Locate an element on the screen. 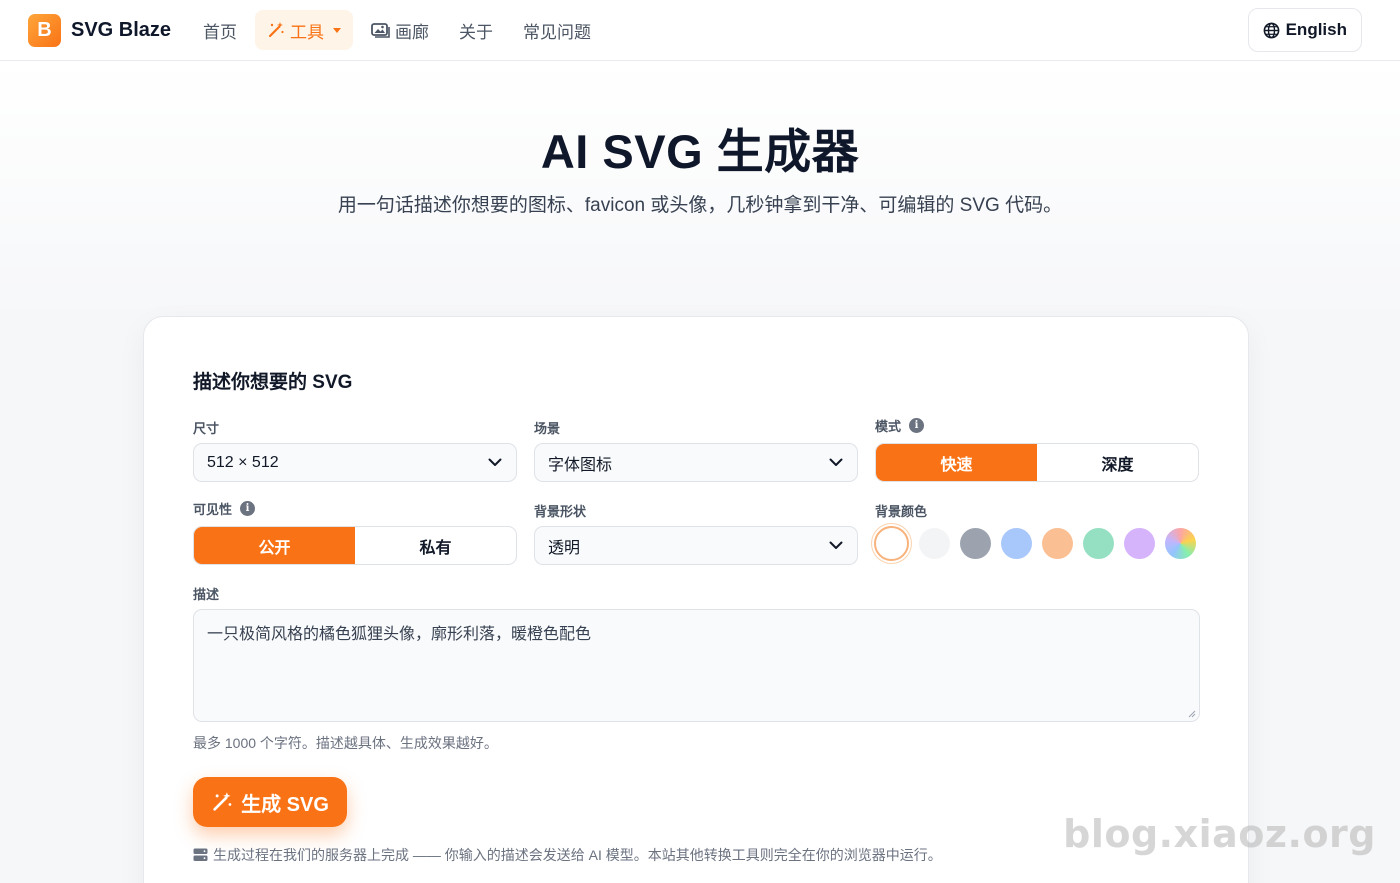  visibility-public-option: 公开 is located at coordinates (274, 545).